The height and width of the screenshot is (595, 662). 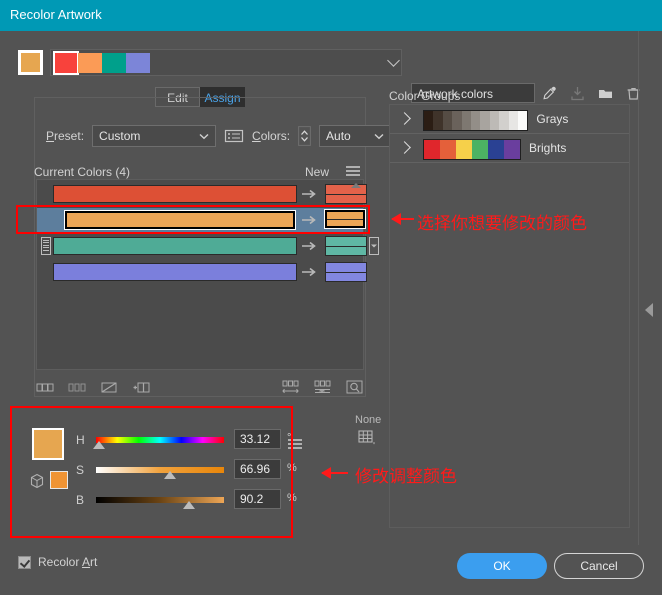 I want to click on hsb-current-color-swatch, so click(x=48, y=444).